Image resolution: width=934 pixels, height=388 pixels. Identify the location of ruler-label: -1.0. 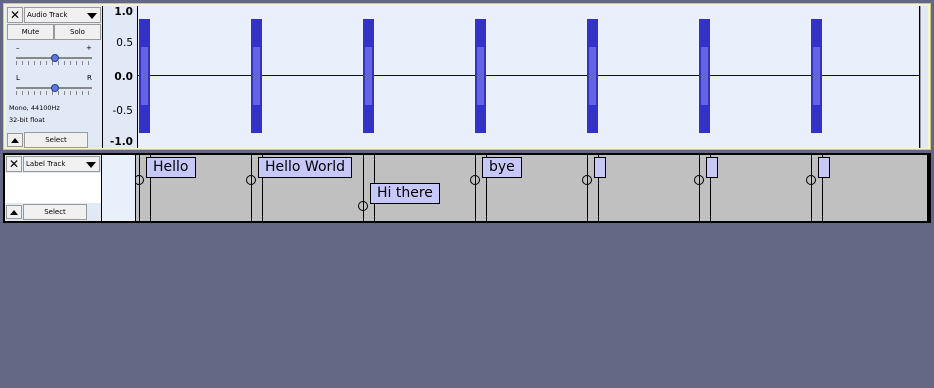
(121, 142).